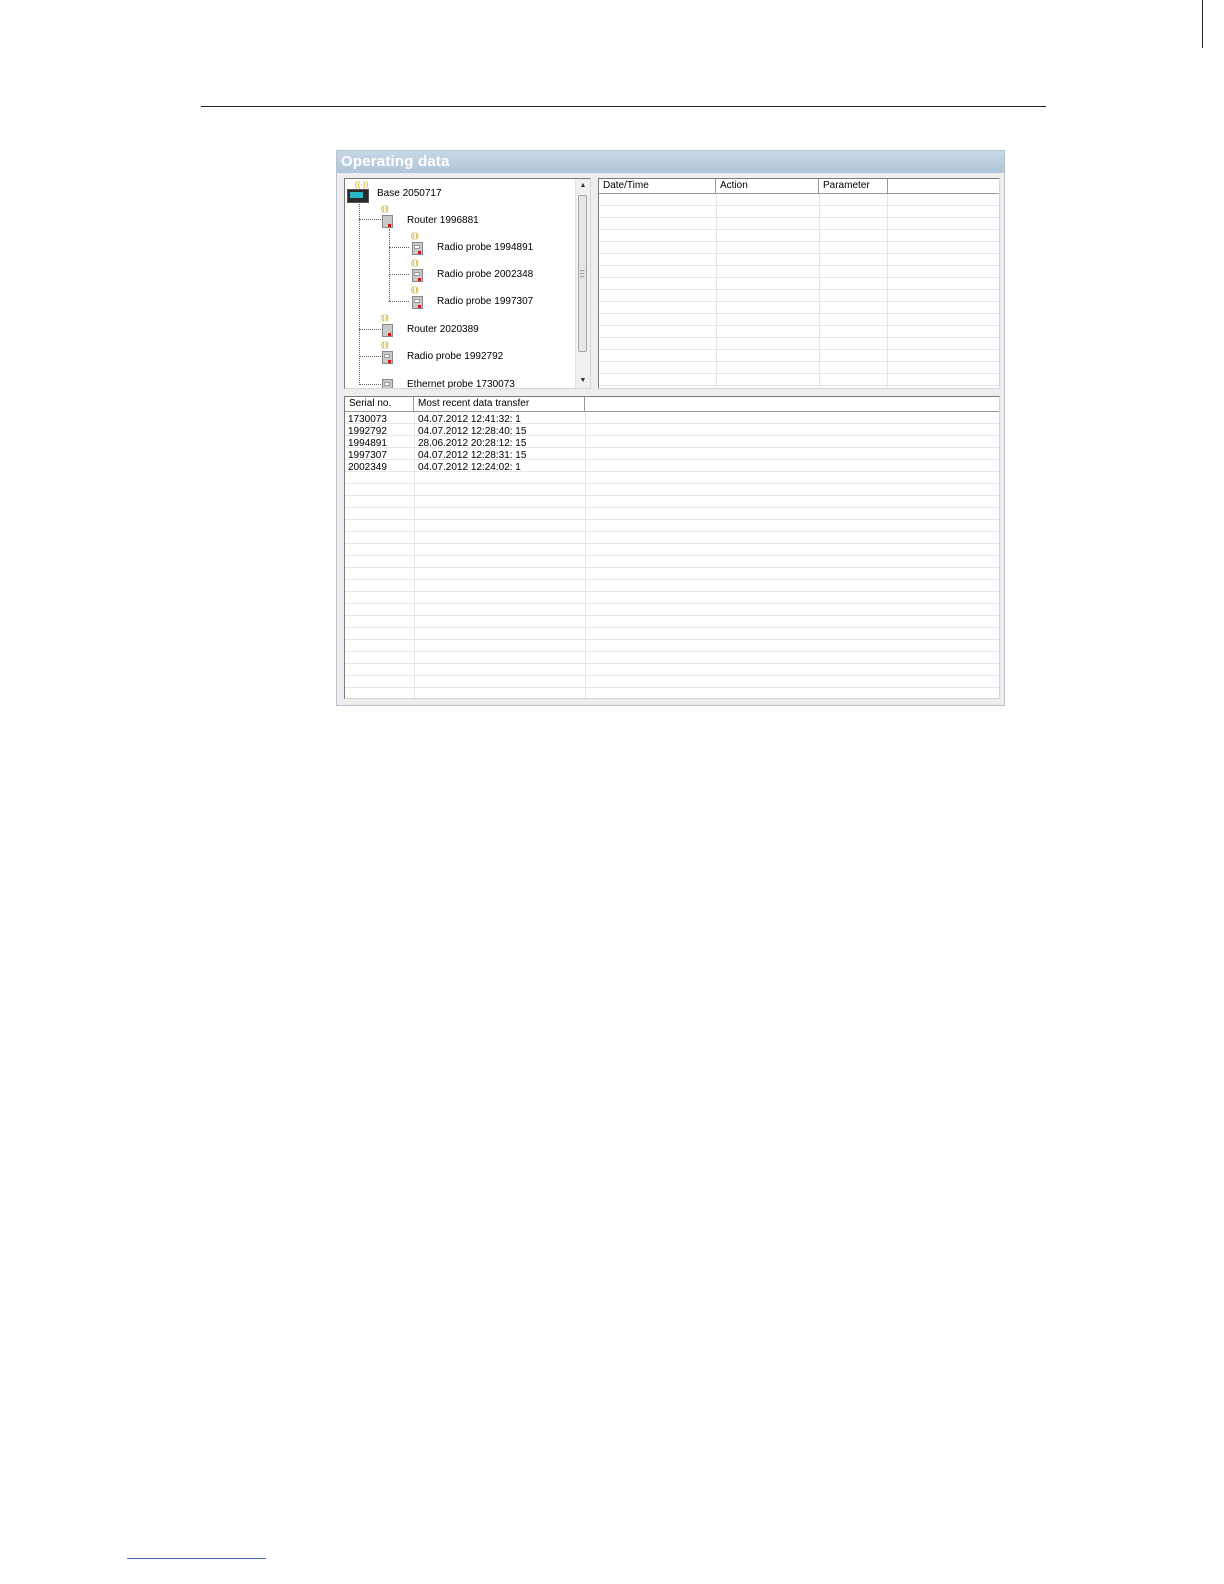 The image size is (1224, 1584). I want to click on tree-item-label: Radio probe 2002348, so click(485, 274).